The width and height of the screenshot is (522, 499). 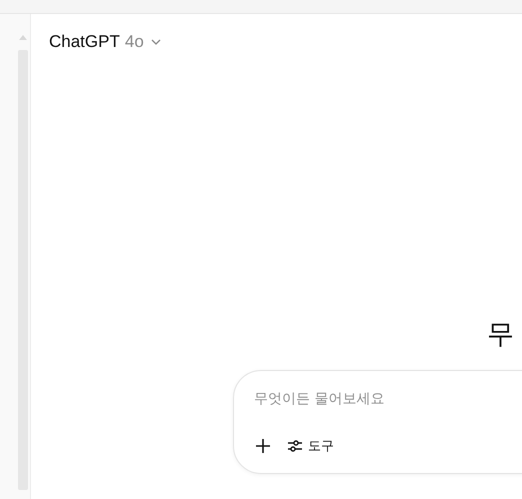 I want to click on add-button, so click(x=263, y=446).